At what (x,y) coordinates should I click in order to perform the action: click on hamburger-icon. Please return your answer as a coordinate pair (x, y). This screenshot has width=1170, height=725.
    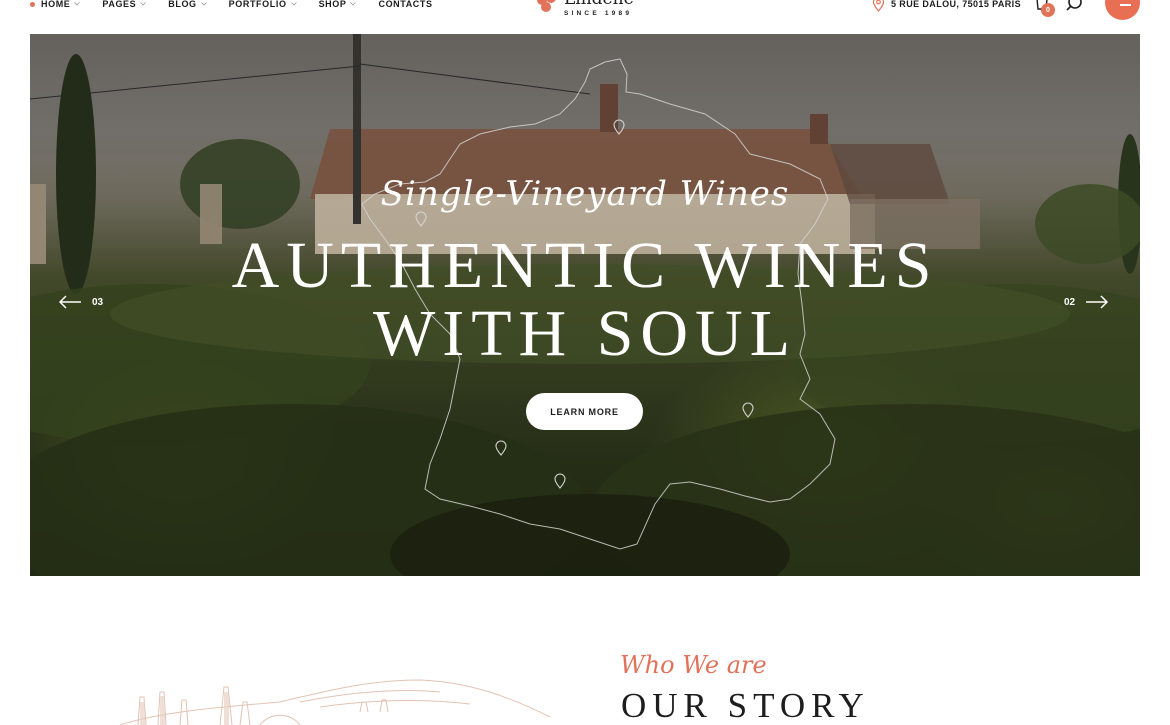
    Looking at the image, I should click on (1125, 5).